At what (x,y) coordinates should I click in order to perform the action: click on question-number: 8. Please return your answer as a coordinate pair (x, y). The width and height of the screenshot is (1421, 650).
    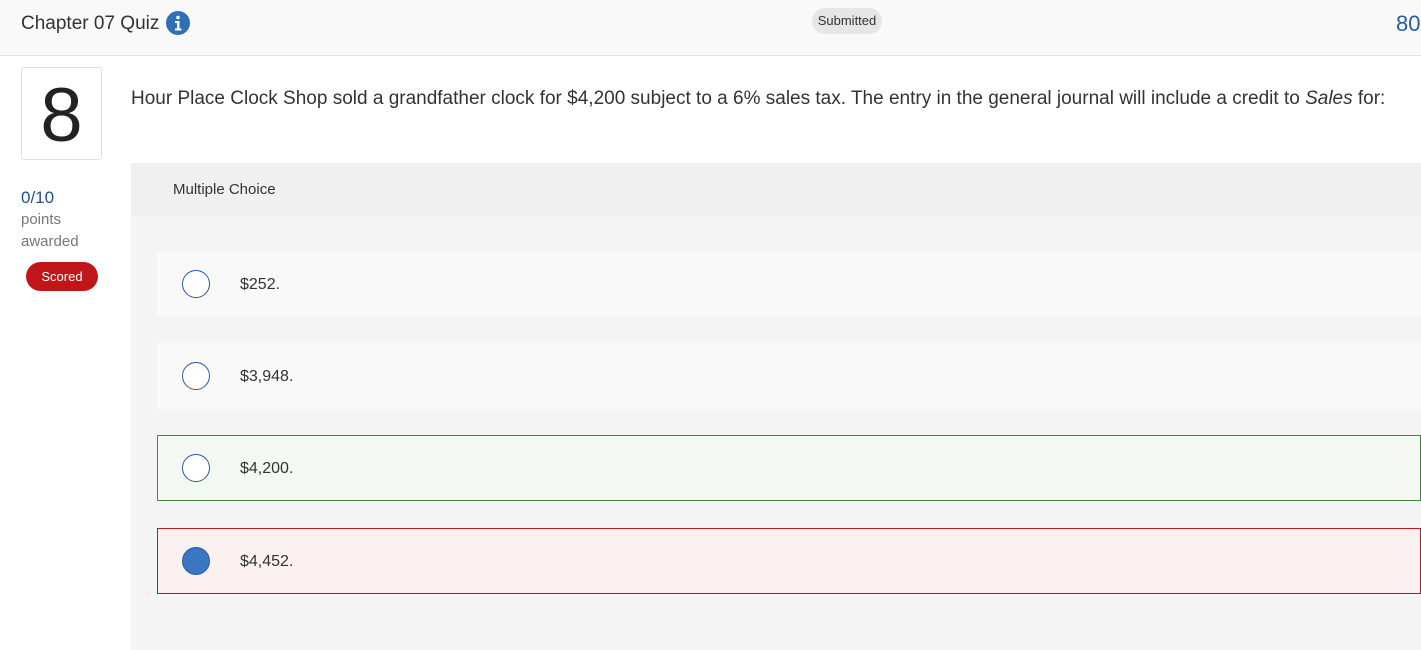
    Looking at the image, I should click on (61, 115).